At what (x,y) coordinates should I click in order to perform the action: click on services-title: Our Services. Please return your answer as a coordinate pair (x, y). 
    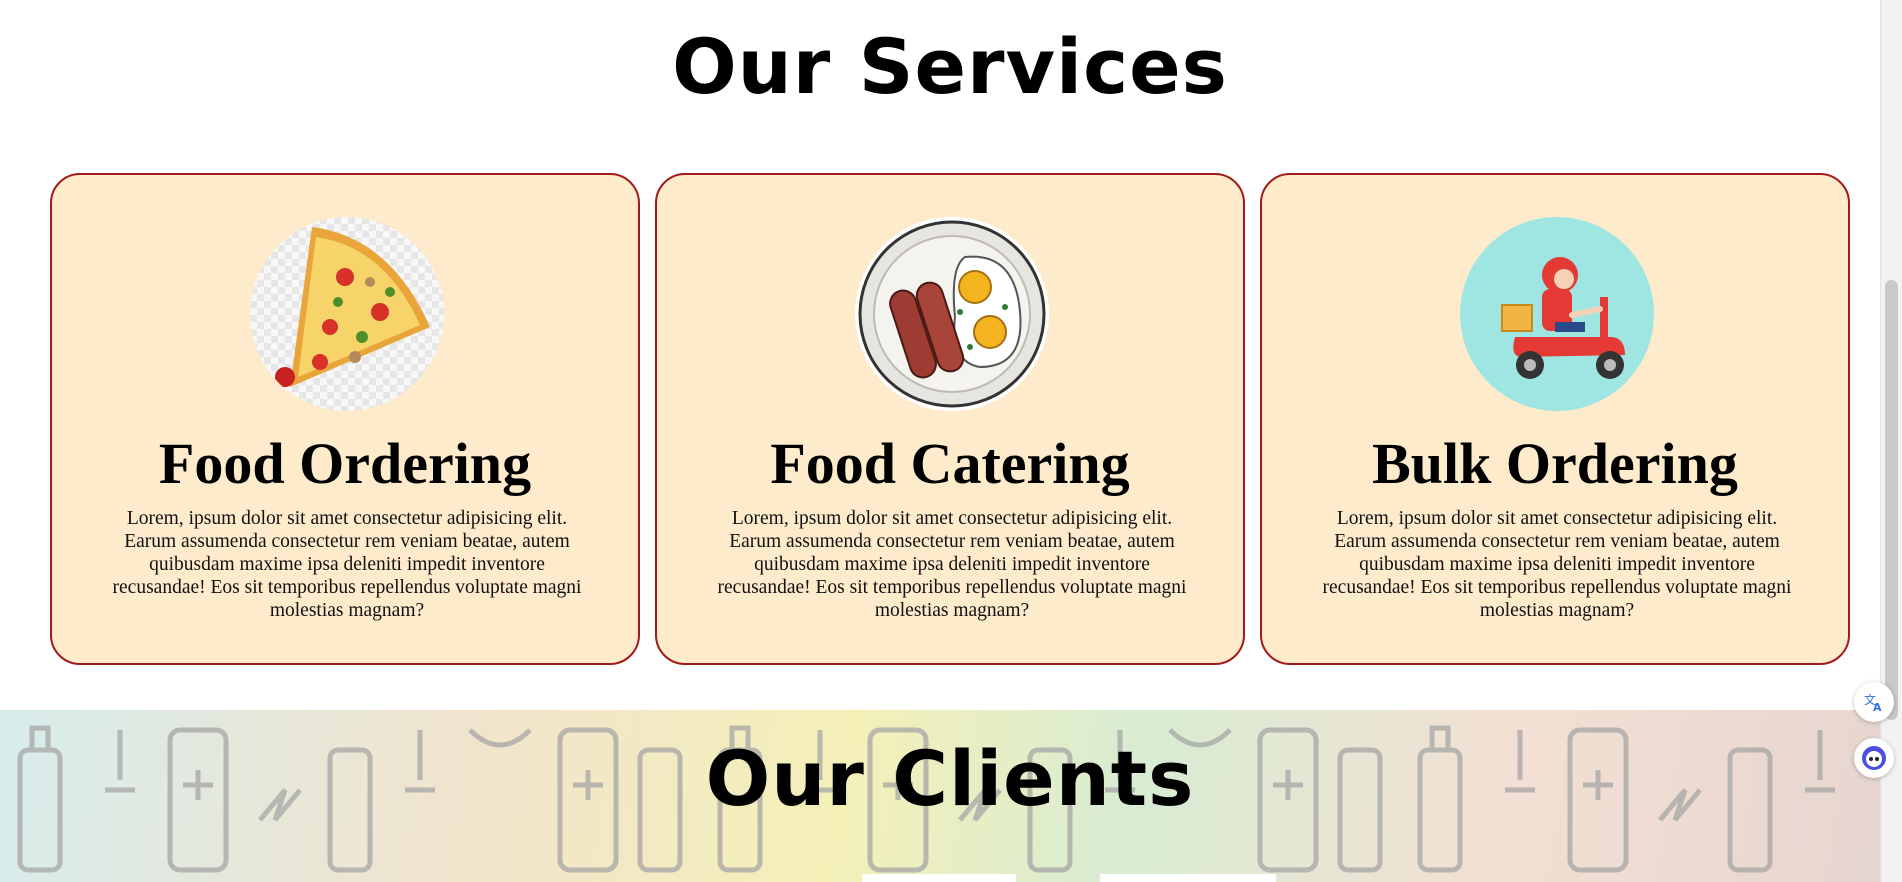
    Looking at the image, I should click on (950, 66).